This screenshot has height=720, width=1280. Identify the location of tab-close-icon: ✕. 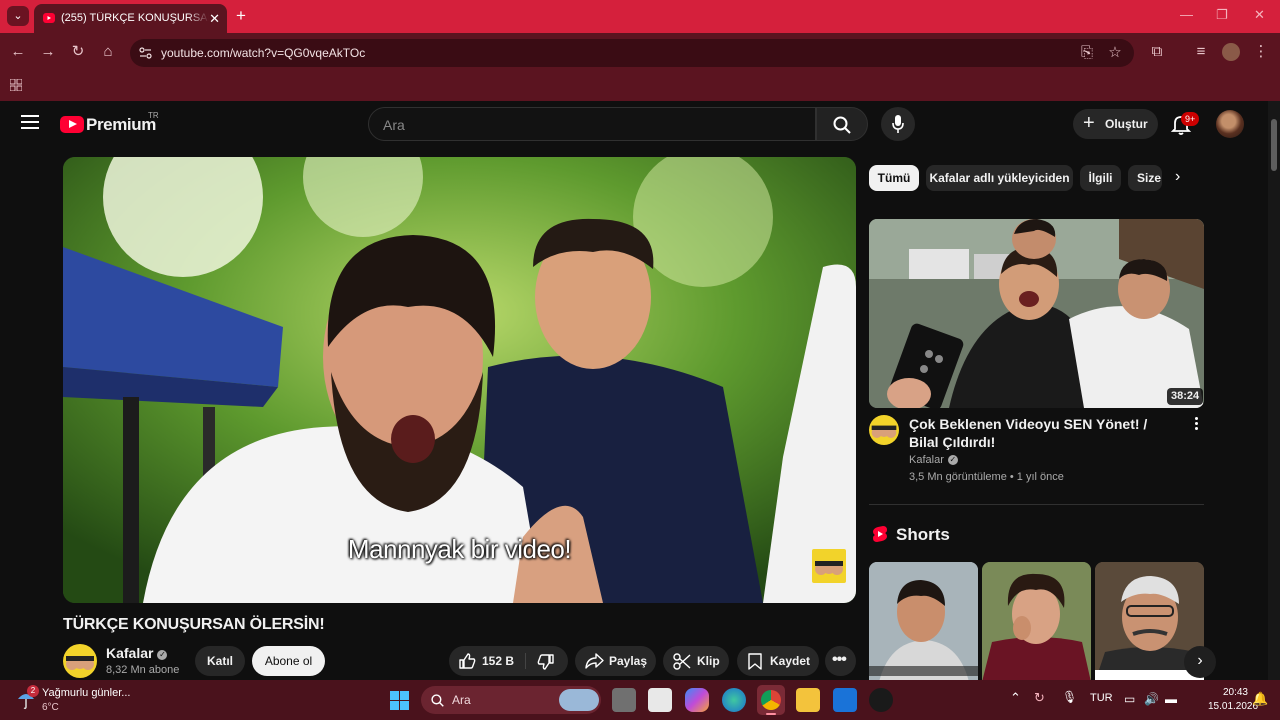
(214, 19).